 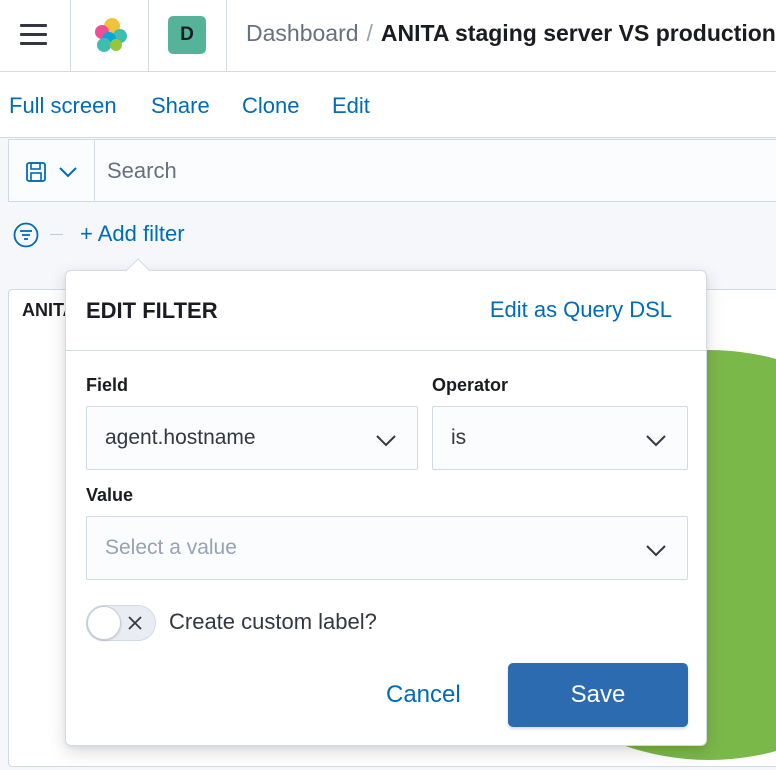 I want to click on menu-icon, so click(x=33, y=35).